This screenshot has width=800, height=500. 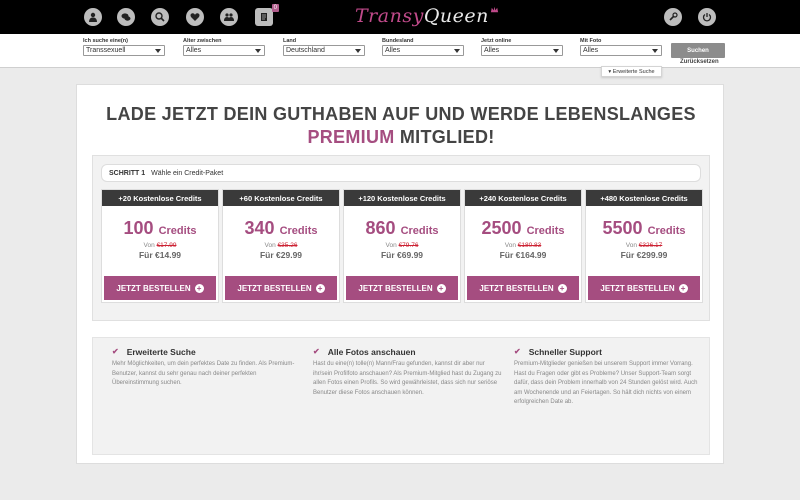 I want to click on notes-badge: 0, so click(x=275, y=8).